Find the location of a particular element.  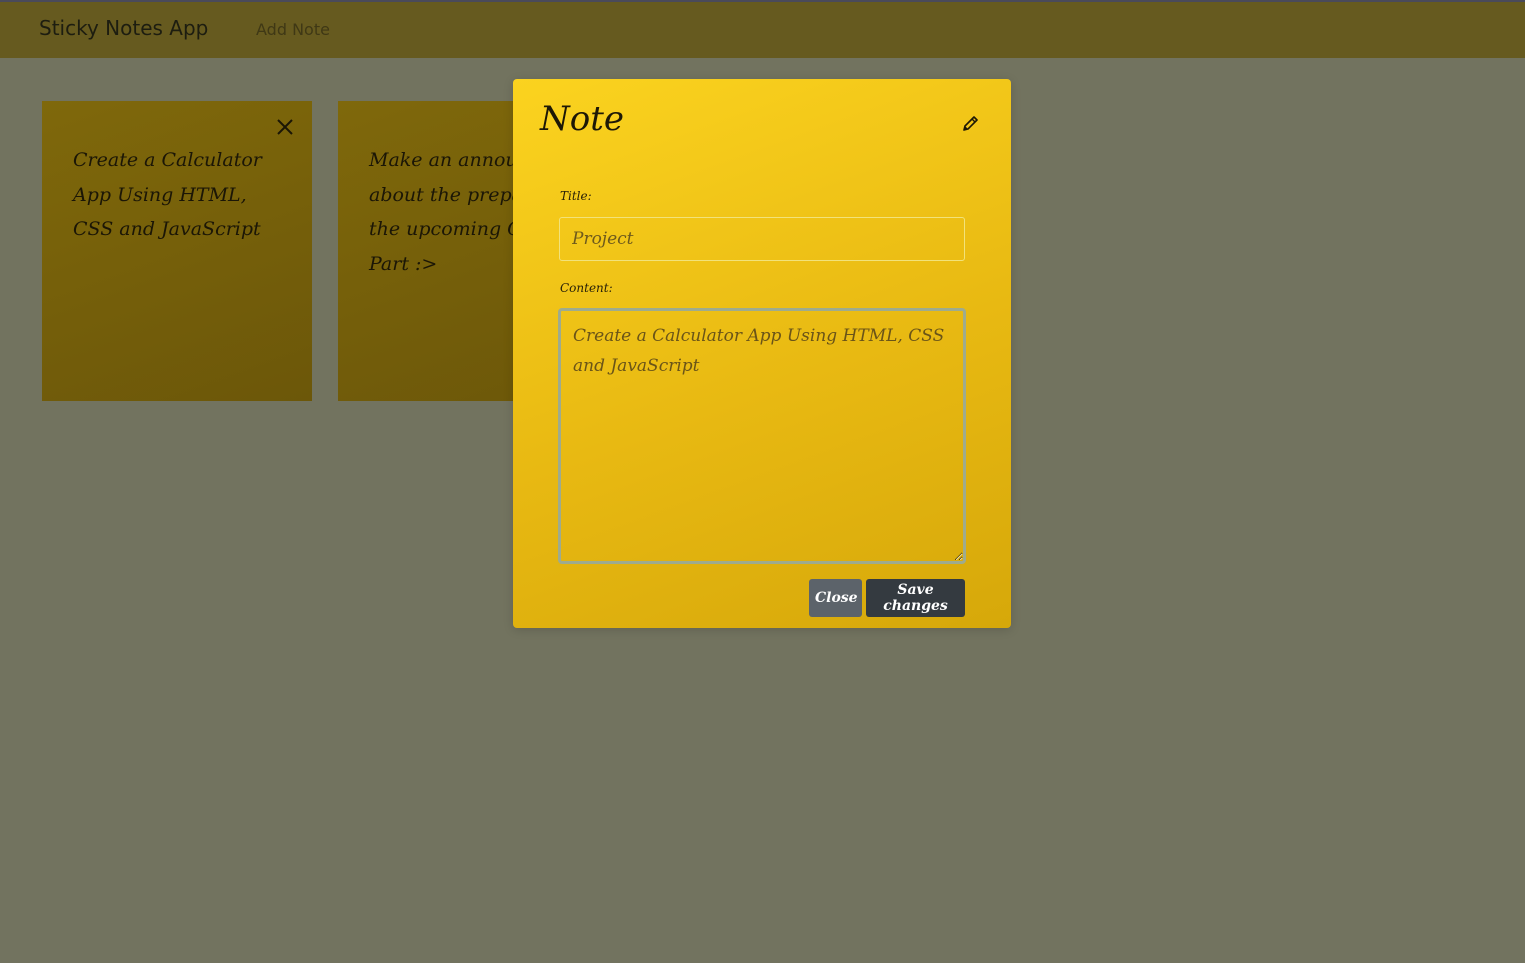

navbar: Sticky Notes App Add Note is located at coordinates (762, 29).